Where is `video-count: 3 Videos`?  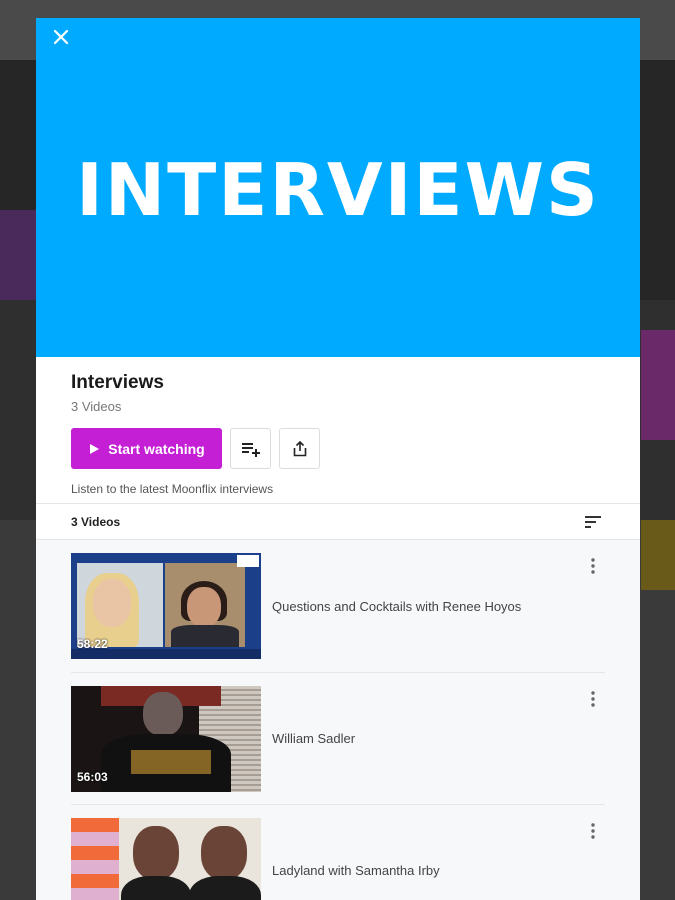
video-count: 3 Videos is located at coordinates (96, 406).